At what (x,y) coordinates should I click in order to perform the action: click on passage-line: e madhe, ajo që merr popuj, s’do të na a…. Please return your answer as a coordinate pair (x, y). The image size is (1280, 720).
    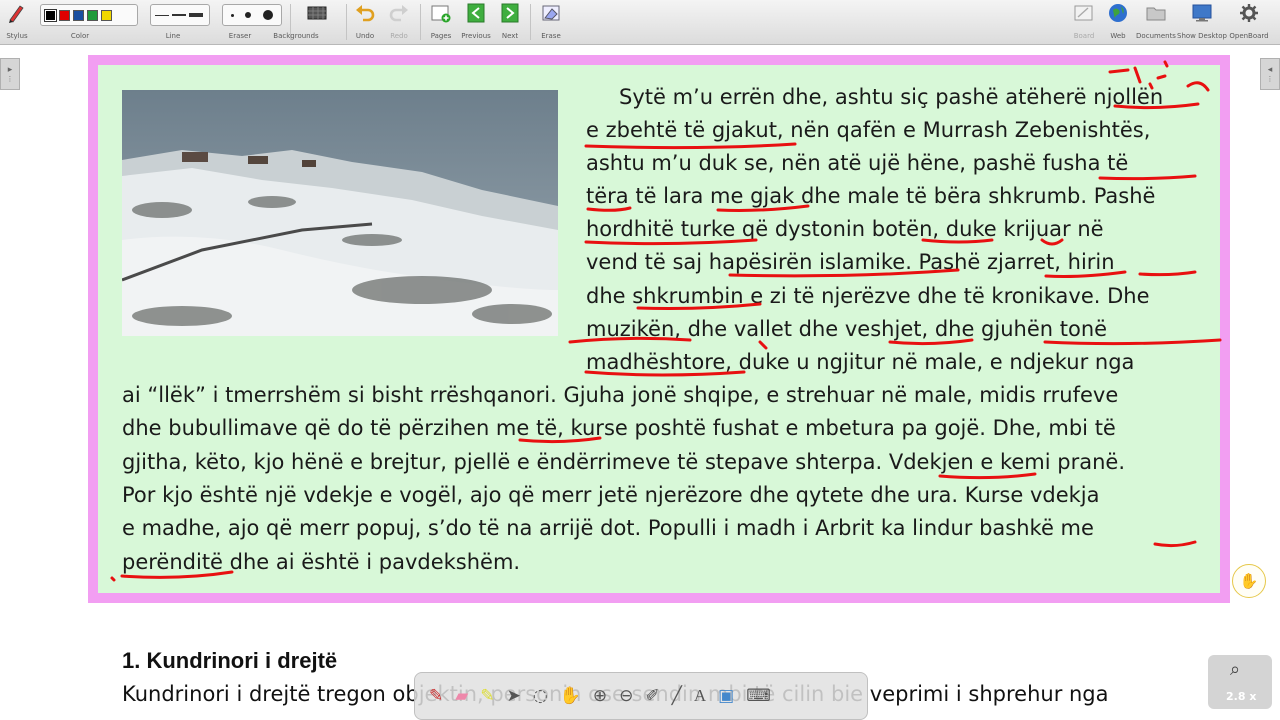
    Looking at the image, I should click on (608, 528).